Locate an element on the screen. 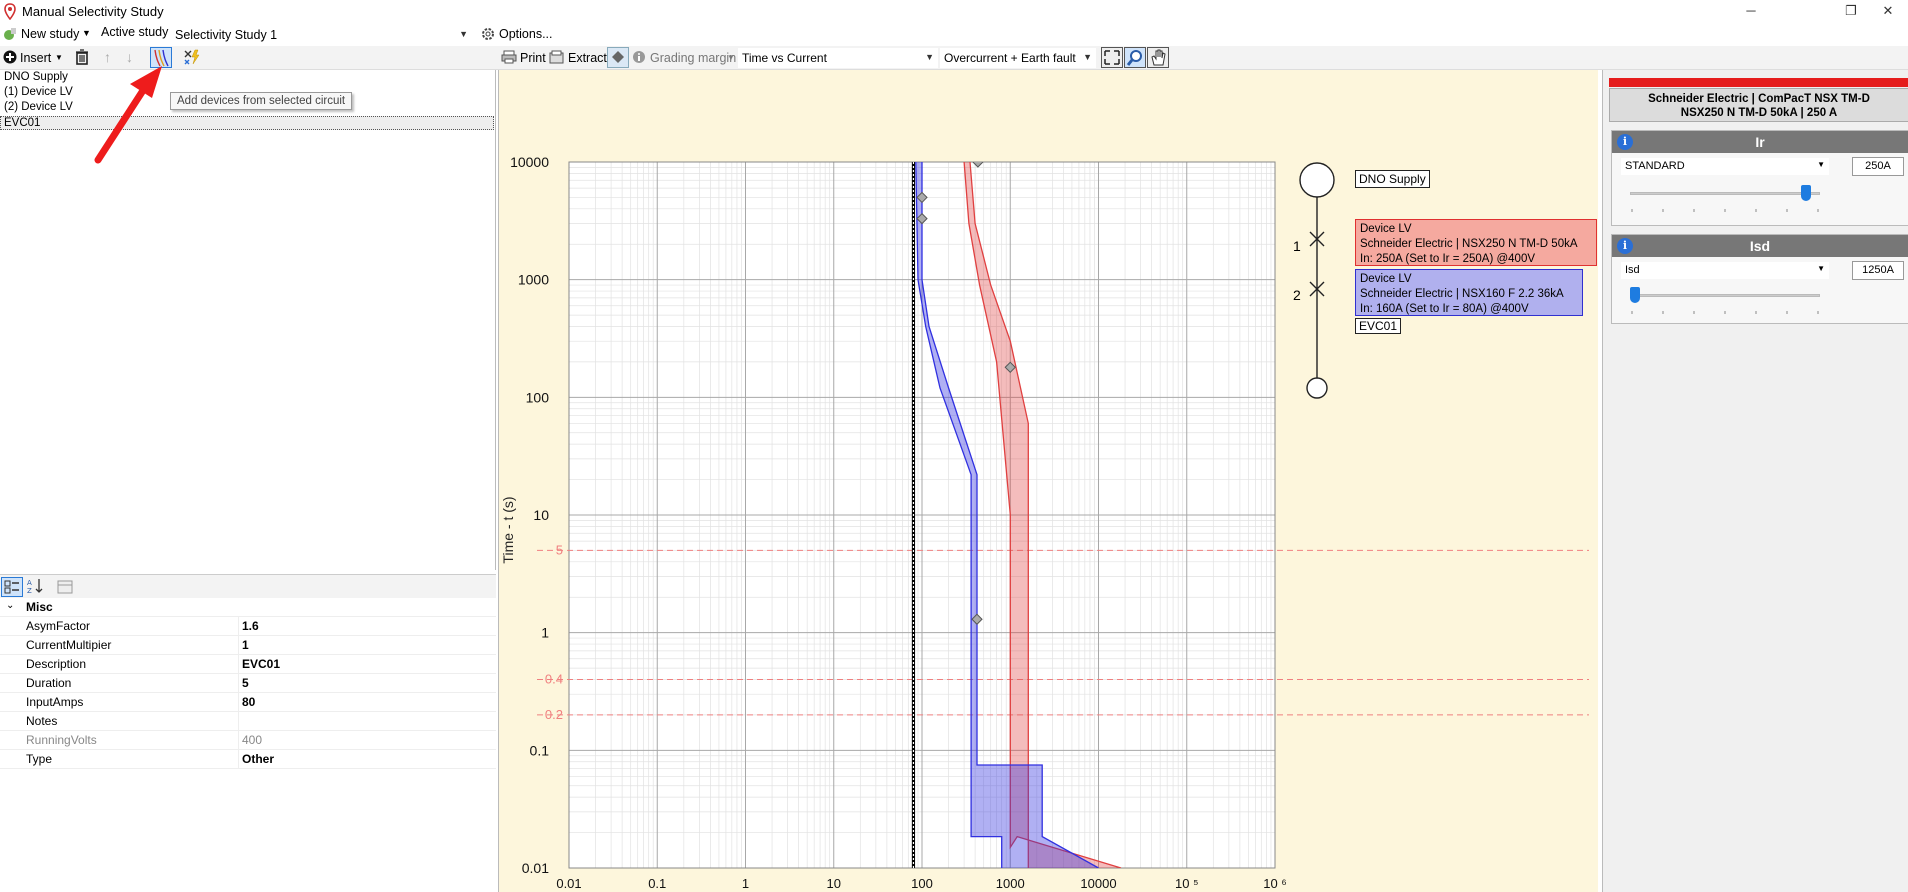 Image resolution: width=1908 pixels, height=892 pixels. delete-icon is located at coordinates (82, 58).